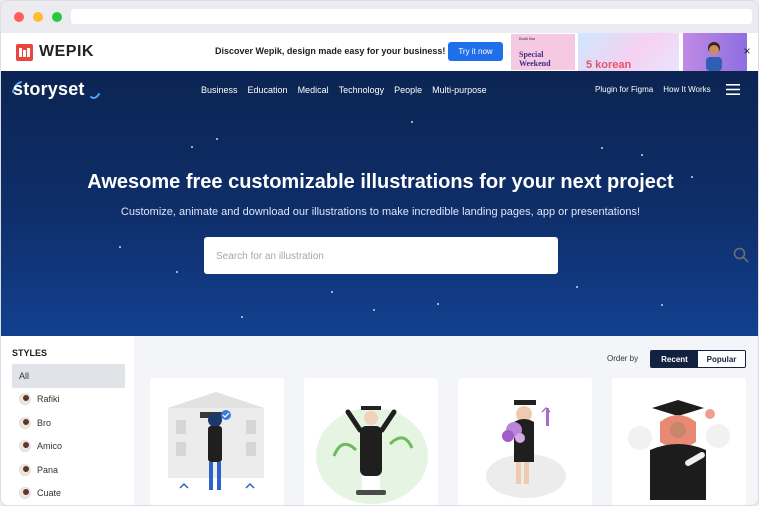  I want to click on order-toggle: Recent Popular, so click(698, 359).